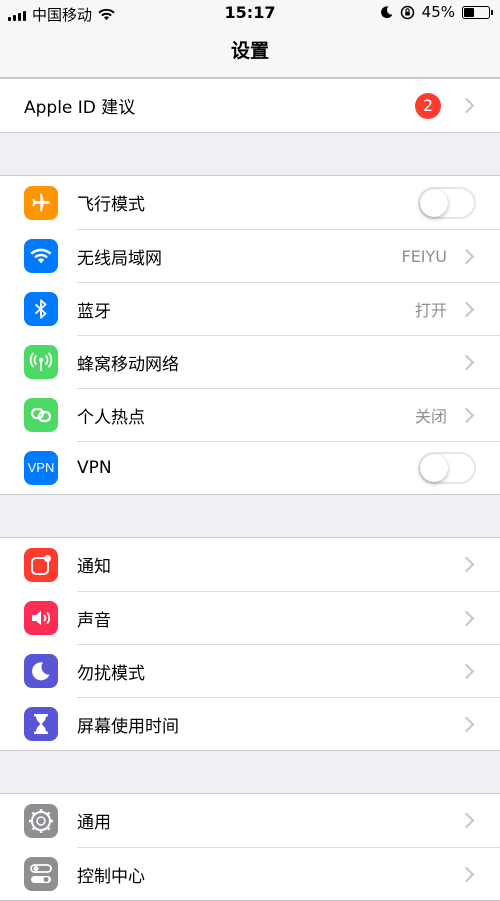  I want to click on settings-row-label: 通用, so click(94, 823).